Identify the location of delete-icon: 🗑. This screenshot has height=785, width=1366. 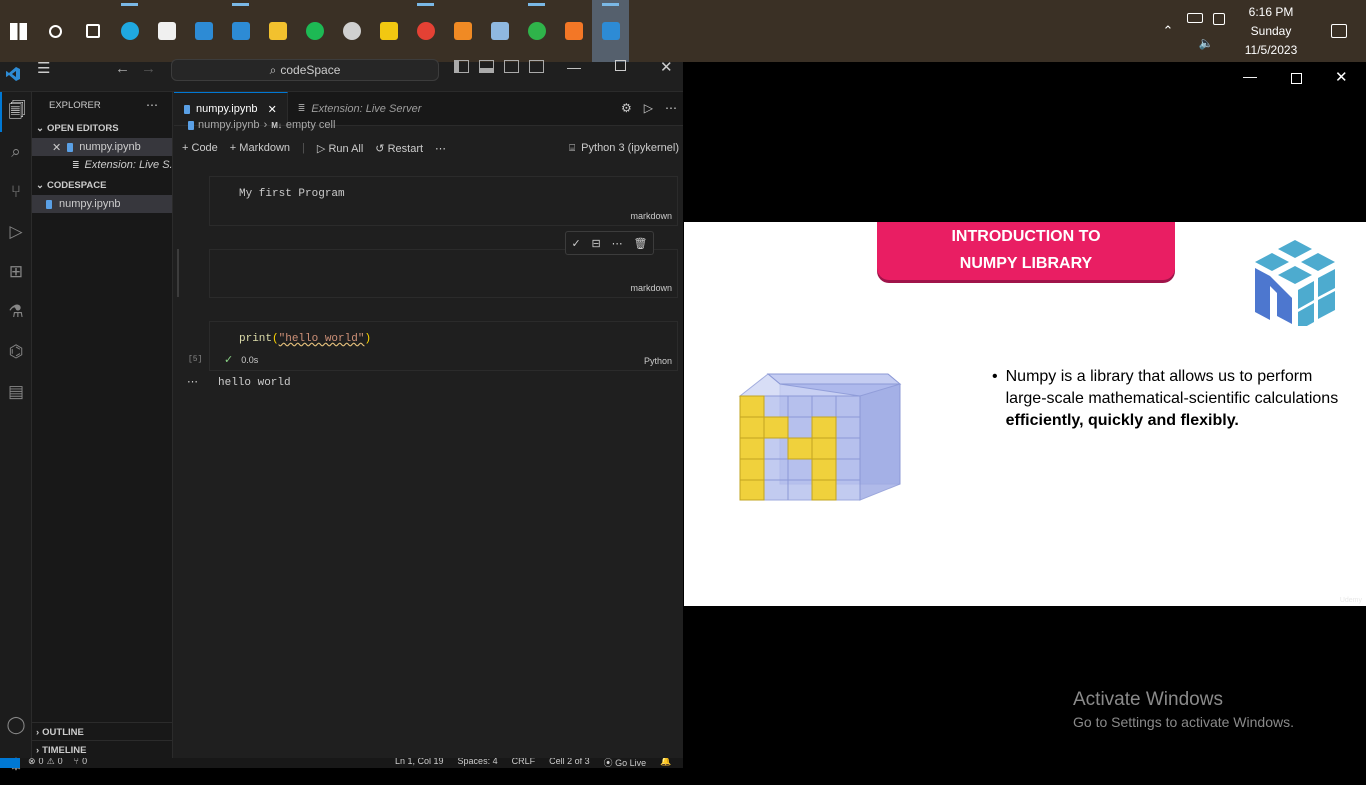
(641, 243).